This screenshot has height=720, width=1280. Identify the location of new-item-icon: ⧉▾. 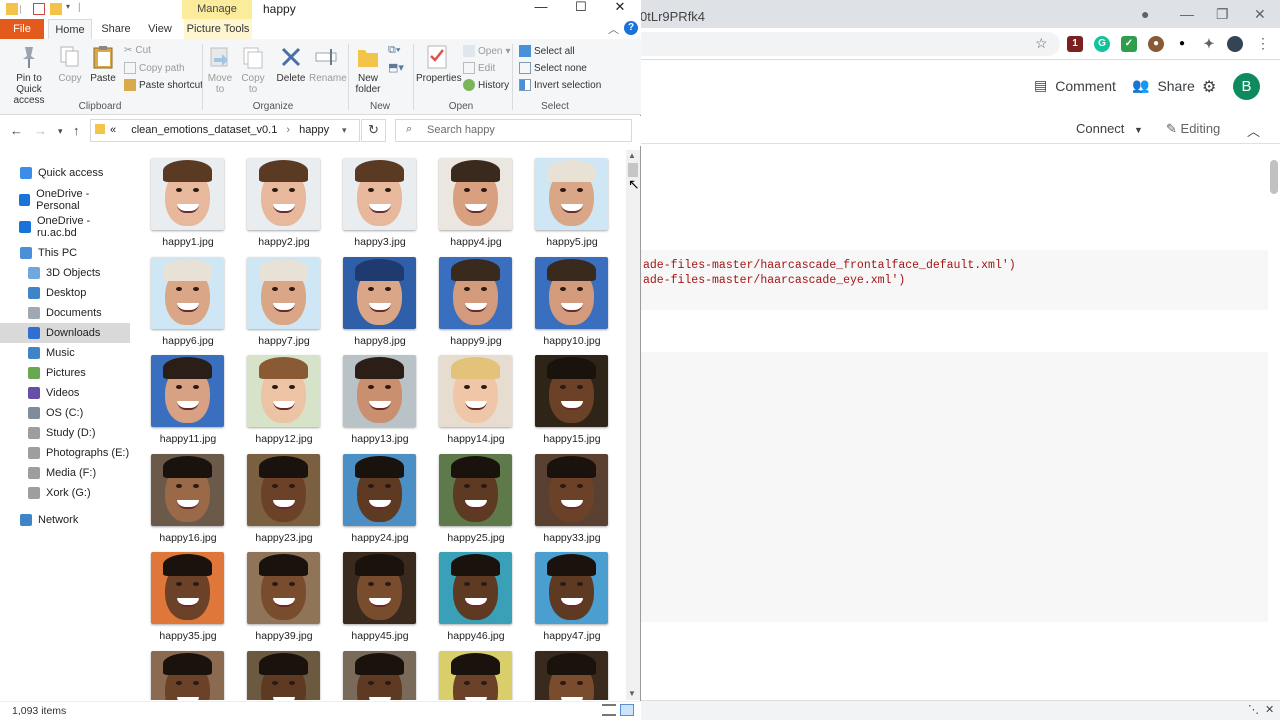
(394, 50).